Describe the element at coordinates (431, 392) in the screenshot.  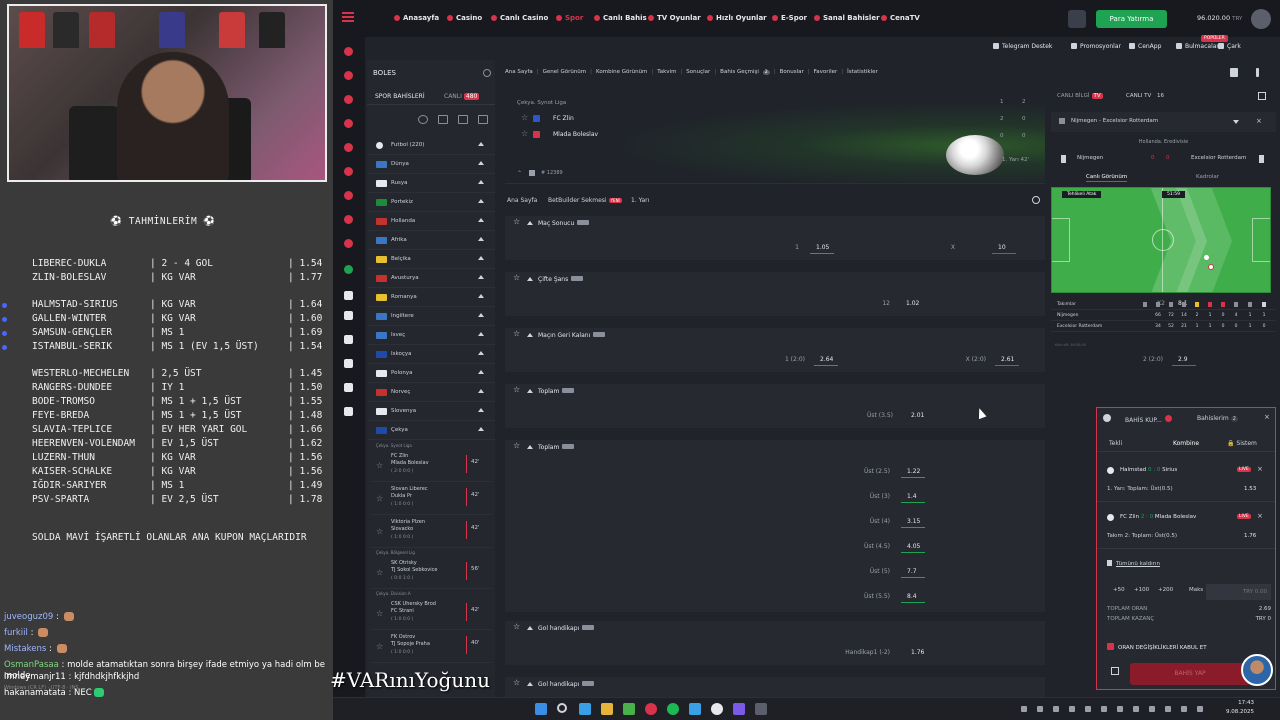
I see `sidebar-country: Norveç` at that location.